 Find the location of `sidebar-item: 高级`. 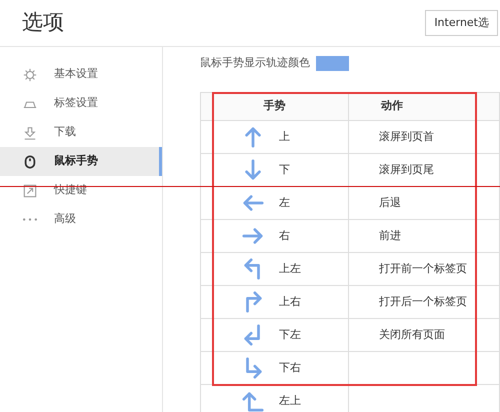

sidebar-item: 高级 is located at coordinates (81, 219).